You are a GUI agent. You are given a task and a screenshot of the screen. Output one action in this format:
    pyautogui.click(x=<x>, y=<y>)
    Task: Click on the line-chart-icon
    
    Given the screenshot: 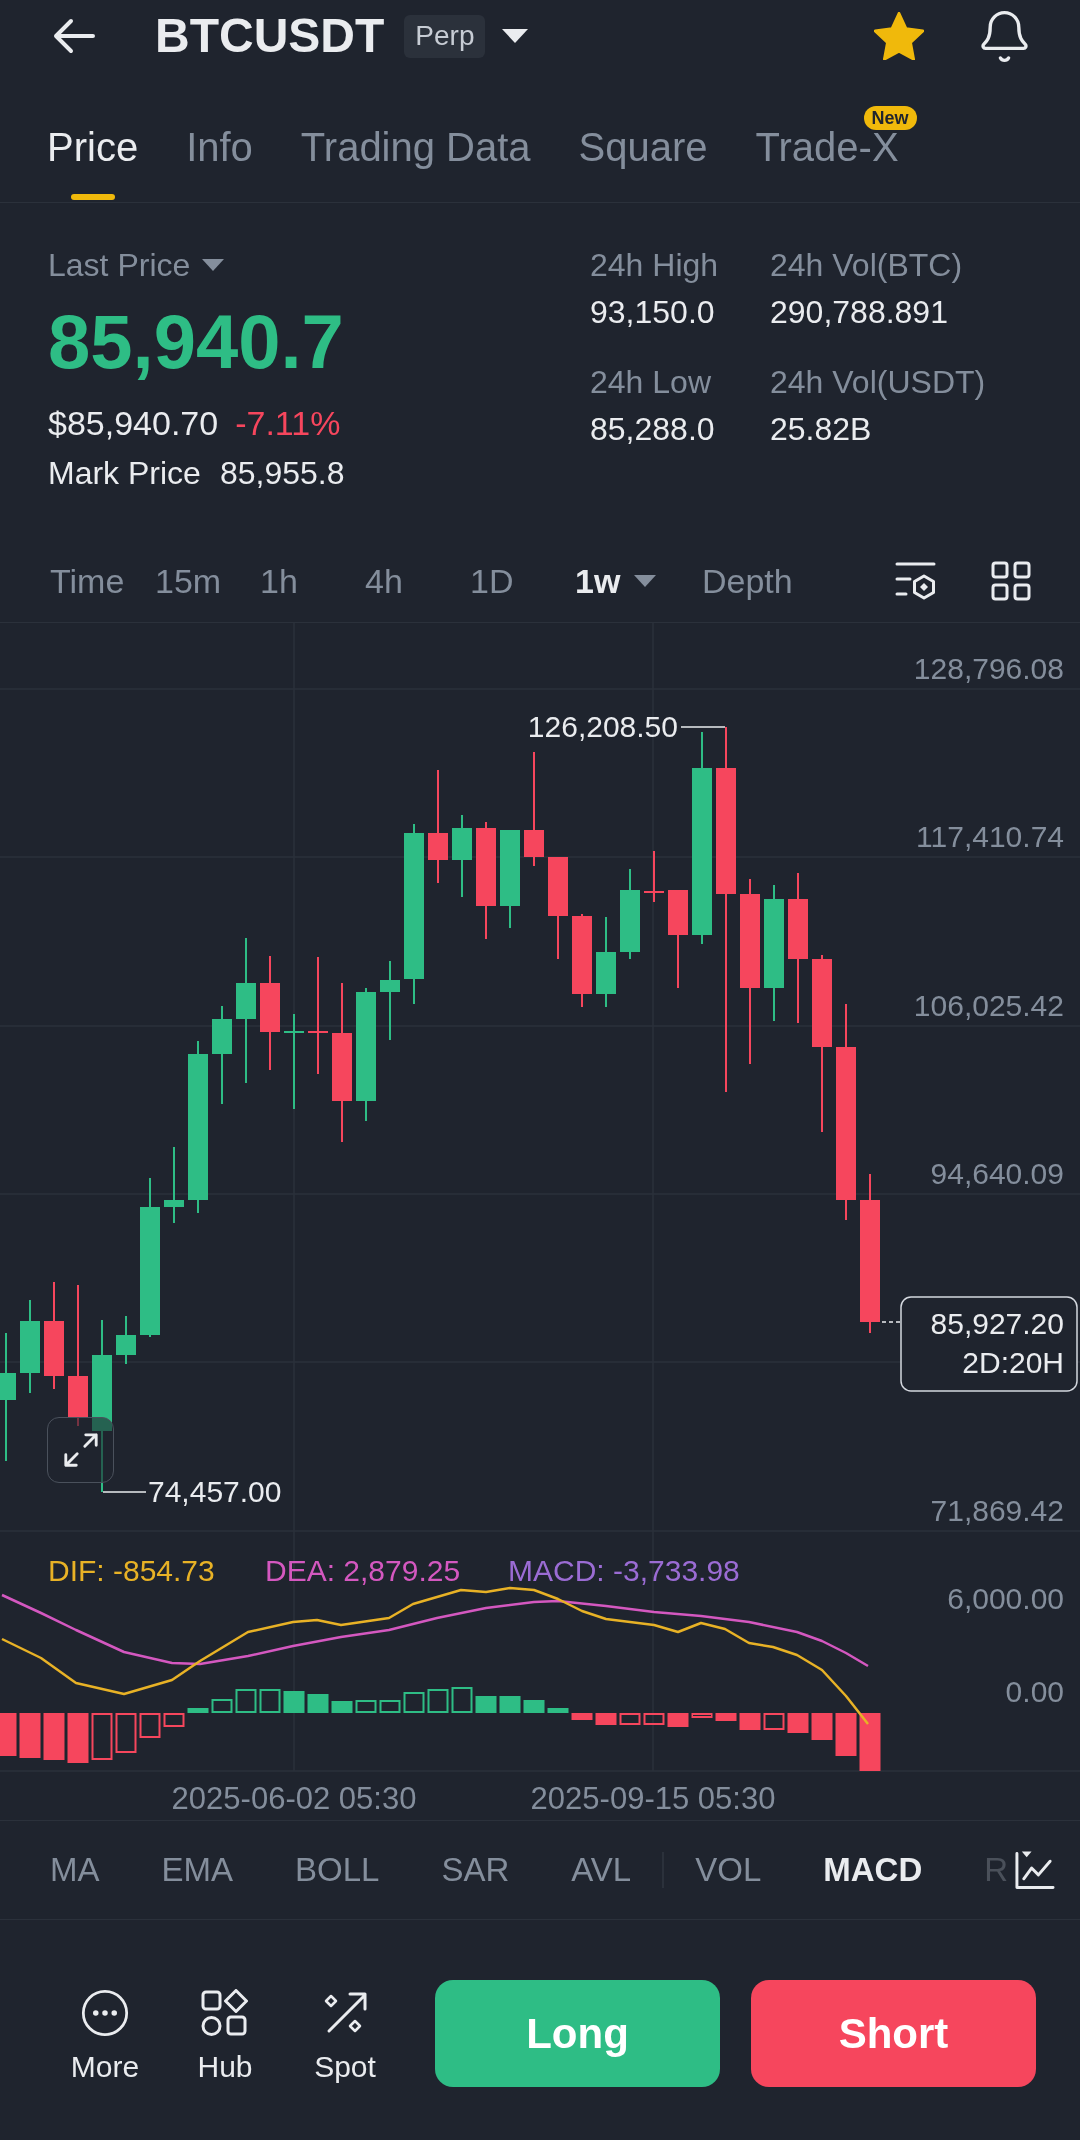 What is the action you would take?
    pyautogui.click(x=1034, y=1870)
    